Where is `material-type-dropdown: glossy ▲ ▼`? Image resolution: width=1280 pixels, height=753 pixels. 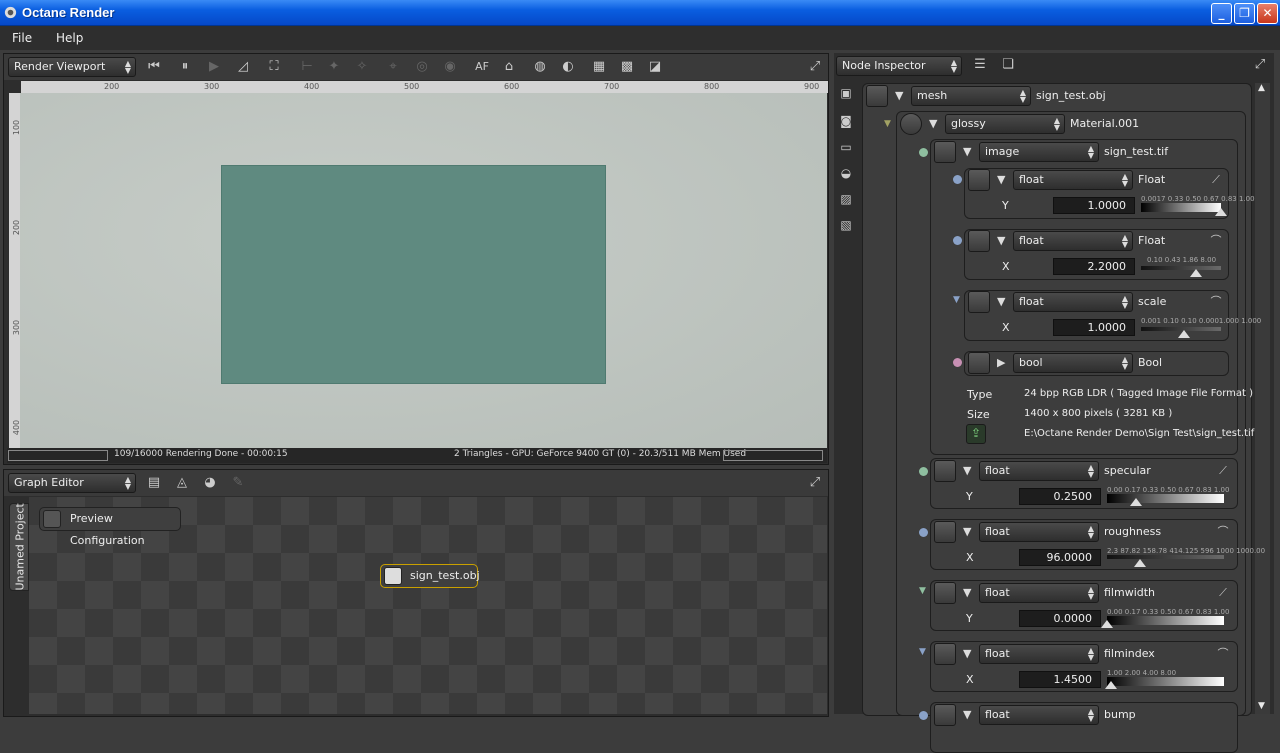
material-type-dropdown: glossy ▲ ▼ is located at coordinates (1005, 124).